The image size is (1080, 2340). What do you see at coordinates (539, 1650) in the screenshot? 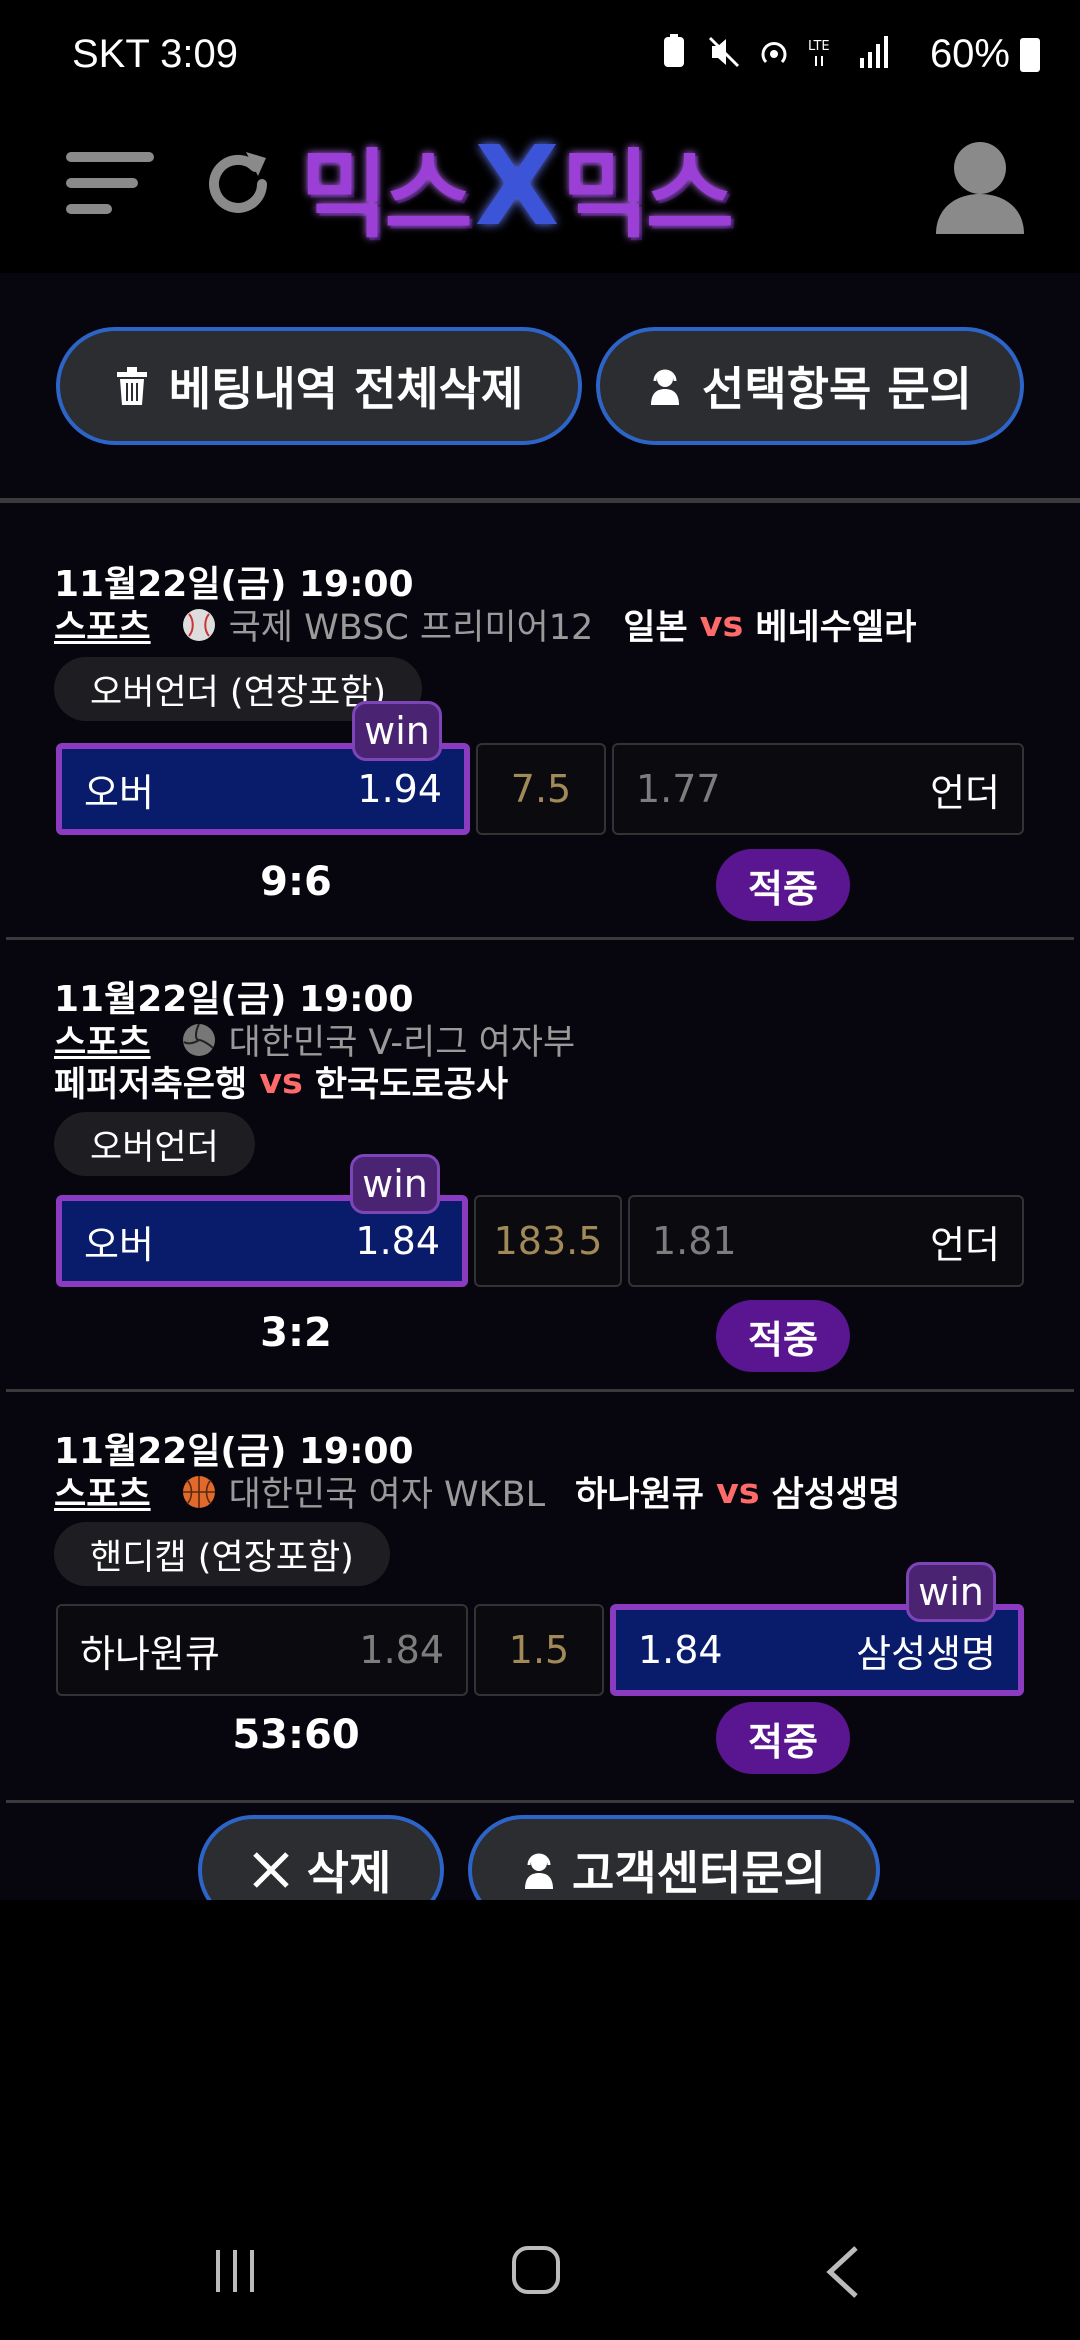
I see `handicap-line: 1.5` at bounding box center [539, 1650].